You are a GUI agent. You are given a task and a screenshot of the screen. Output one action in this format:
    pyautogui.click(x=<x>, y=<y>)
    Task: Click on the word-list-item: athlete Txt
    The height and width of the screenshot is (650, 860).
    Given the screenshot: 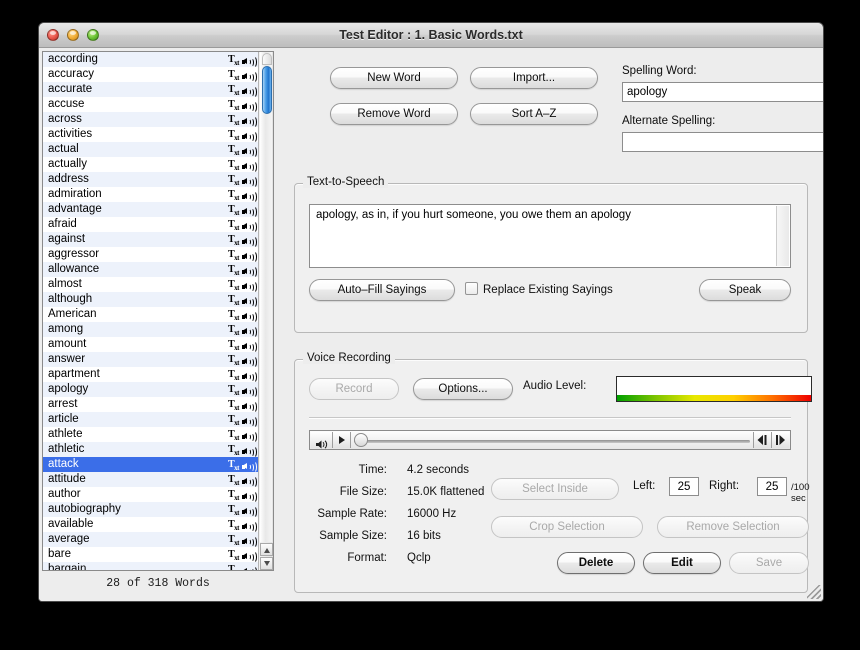 What is the action you would take?
    pyautogui.click(x=151, y=435)
    